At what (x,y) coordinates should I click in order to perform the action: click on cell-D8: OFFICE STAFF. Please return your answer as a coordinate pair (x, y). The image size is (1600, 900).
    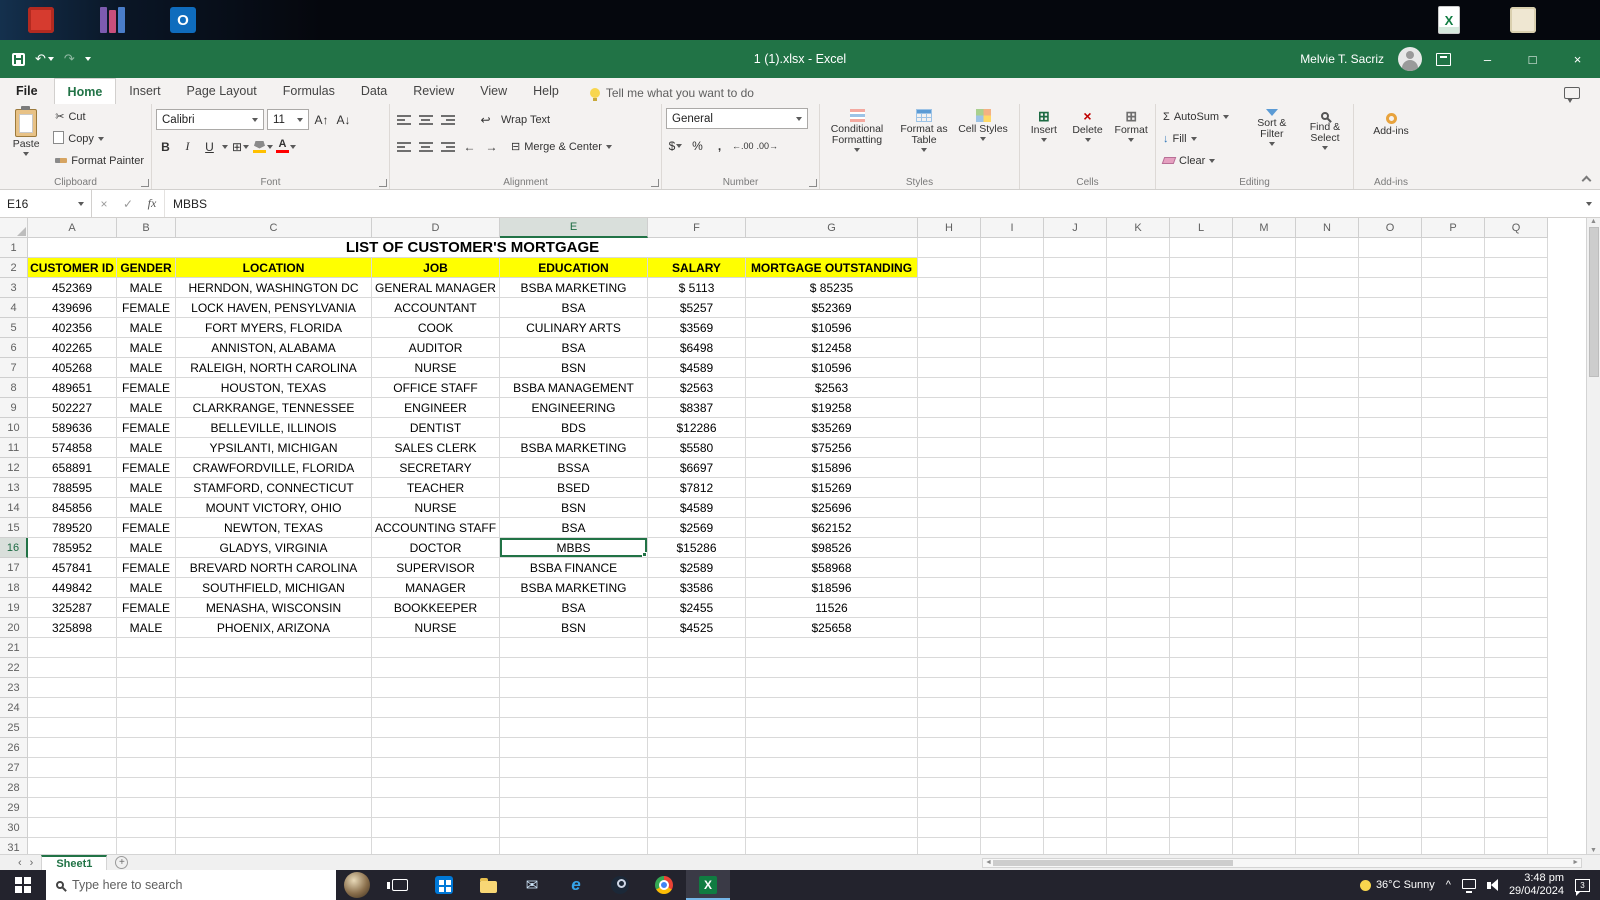
    Looking at the image, I should click on (436, 388).